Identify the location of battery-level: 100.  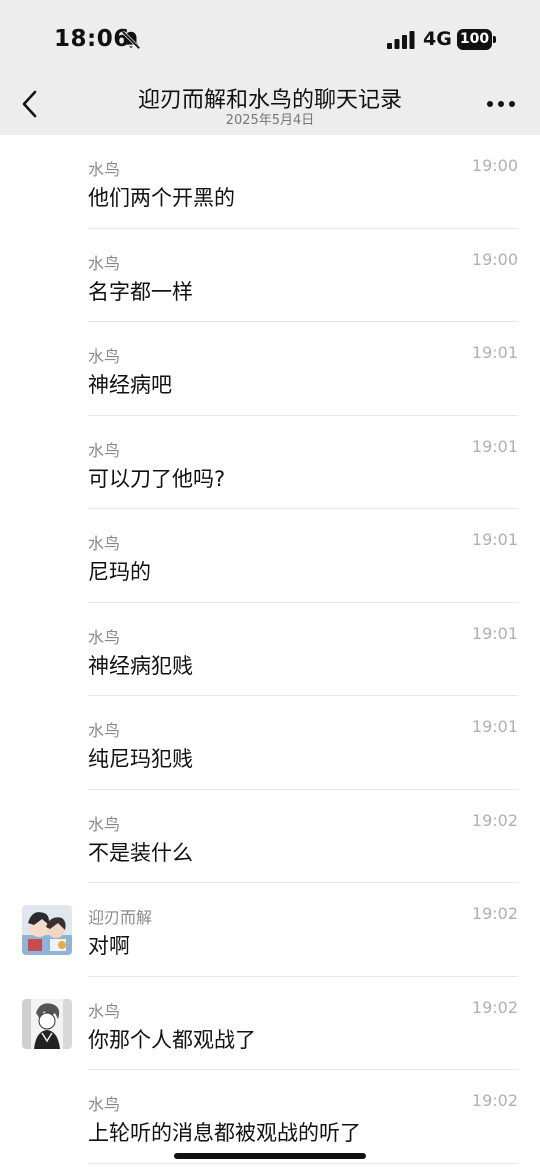
(474, 39).